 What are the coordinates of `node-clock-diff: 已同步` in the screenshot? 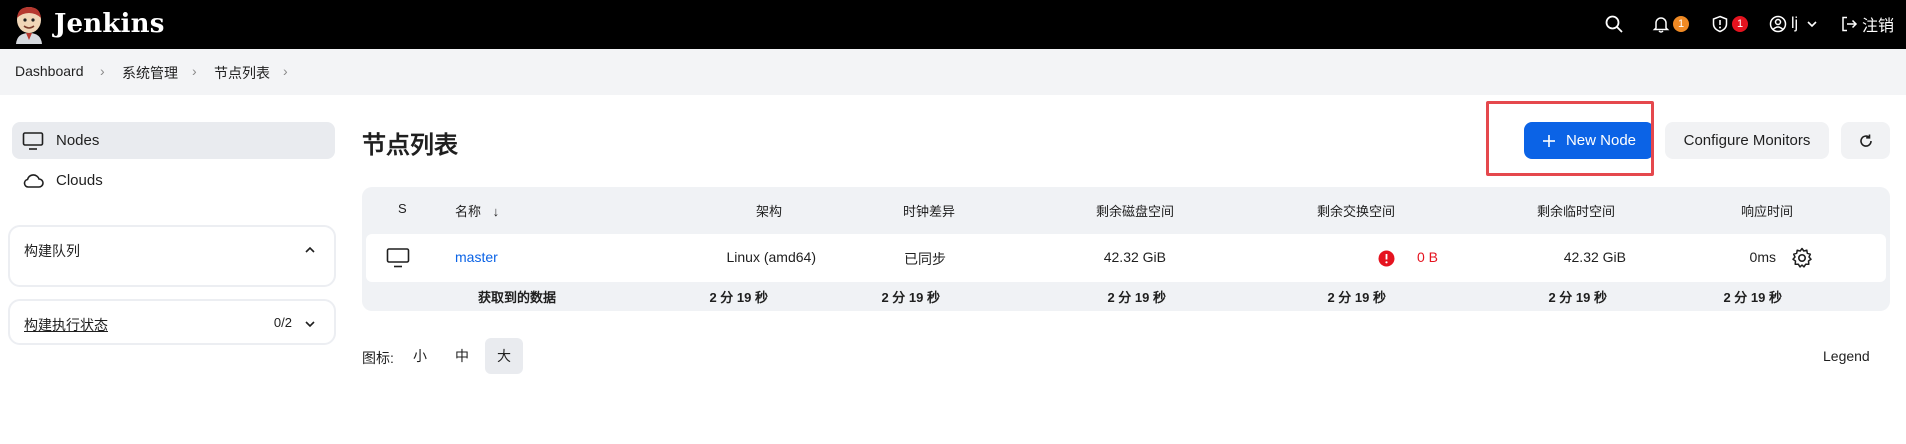 It's located at (925, 259).